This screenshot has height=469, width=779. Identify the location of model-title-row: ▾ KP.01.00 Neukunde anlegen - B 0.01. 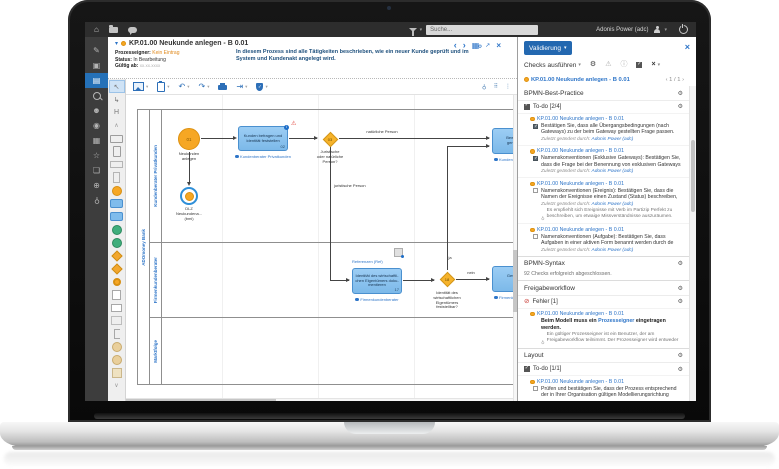
(181, 43).